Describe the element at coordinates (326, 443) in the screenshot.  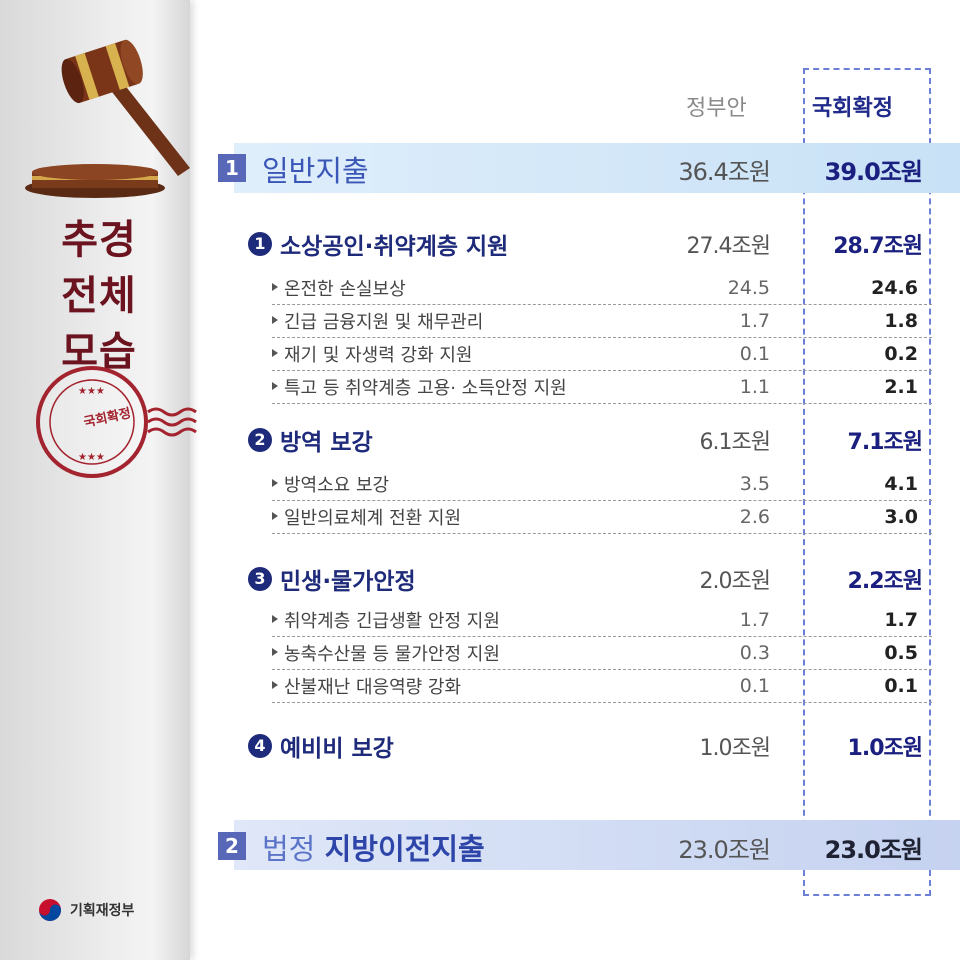
I see `category-label: 방역 보강` at that location.